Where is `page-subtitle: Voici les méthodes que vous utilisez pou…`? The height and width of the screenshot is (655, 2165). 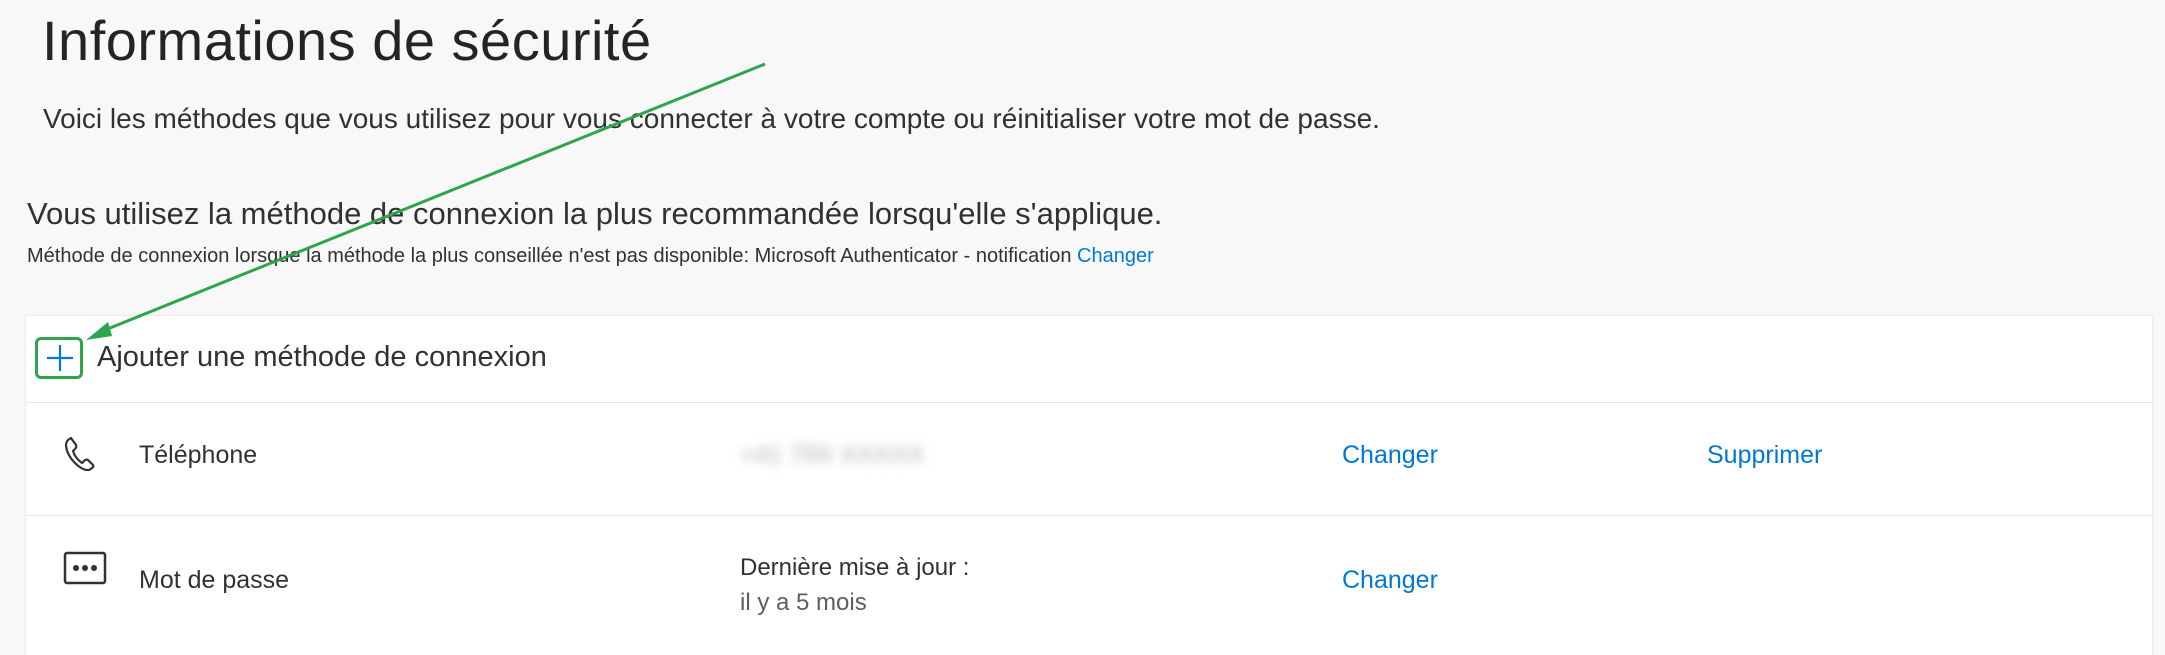
page-subtitle: Voici les méthodes que vous utilisez pou… is located at coordinates (711, 118).